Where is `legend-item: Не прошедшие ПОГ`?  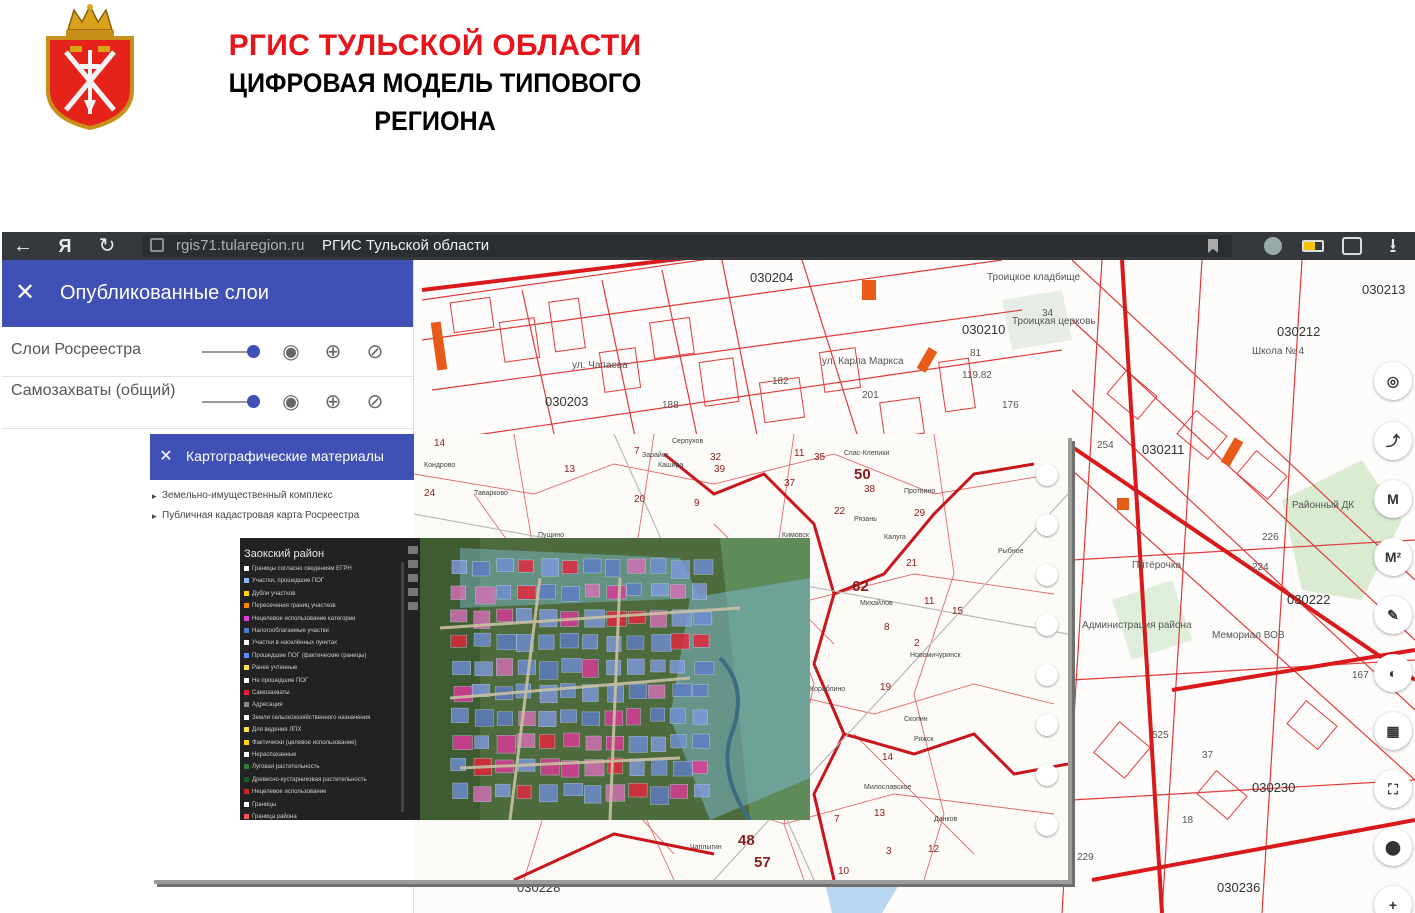
legend-item: Не прошедшие ПОГ is located at coordinates (276, 680).